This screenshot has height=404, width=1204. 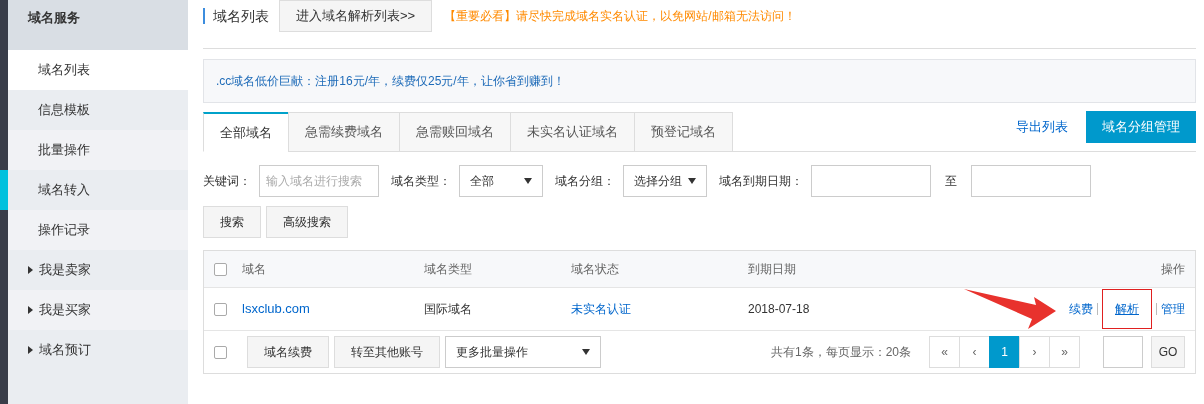 I want to click on promo-banner: .cc域名低价巨献：注册16元/年，续费仅25元/年，让你省到赚到！, so click(x=699, y=81).